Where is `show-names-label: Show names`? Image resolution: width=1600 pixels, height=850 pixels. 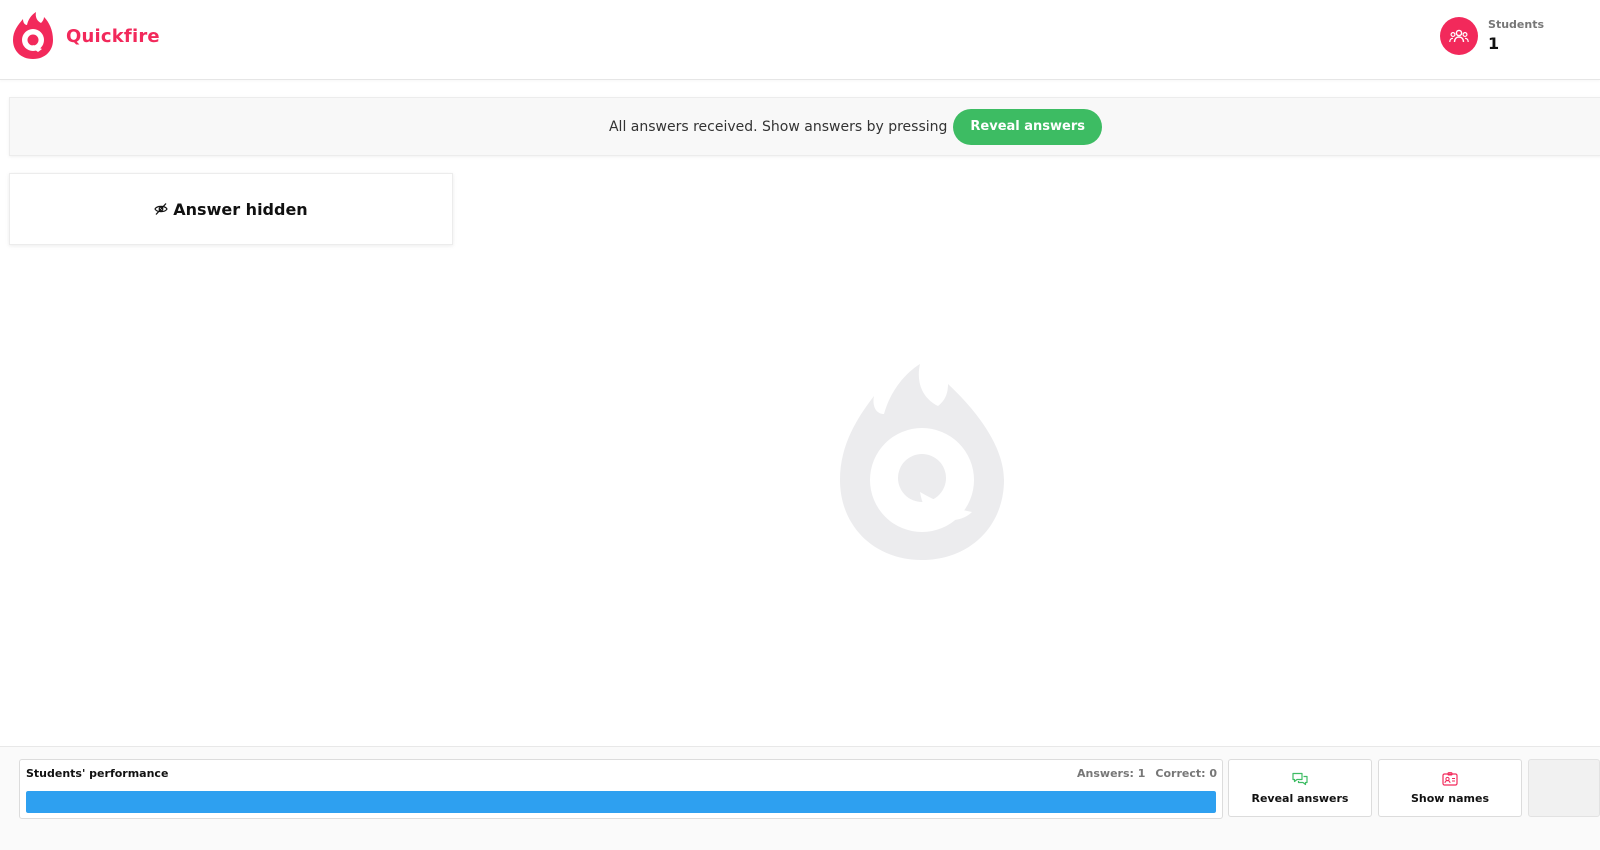 show-names-label: Show names is located at coordinates (1450, 798).